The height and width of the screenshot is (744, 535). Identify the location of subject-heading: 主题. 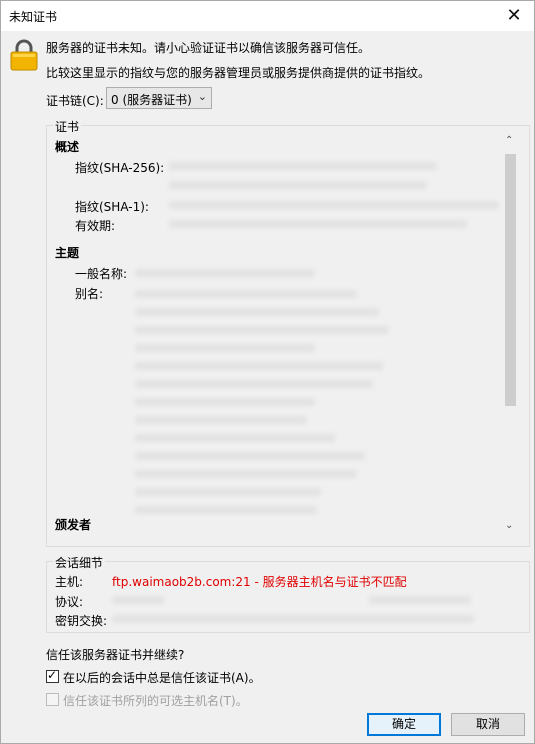
(67, 253).